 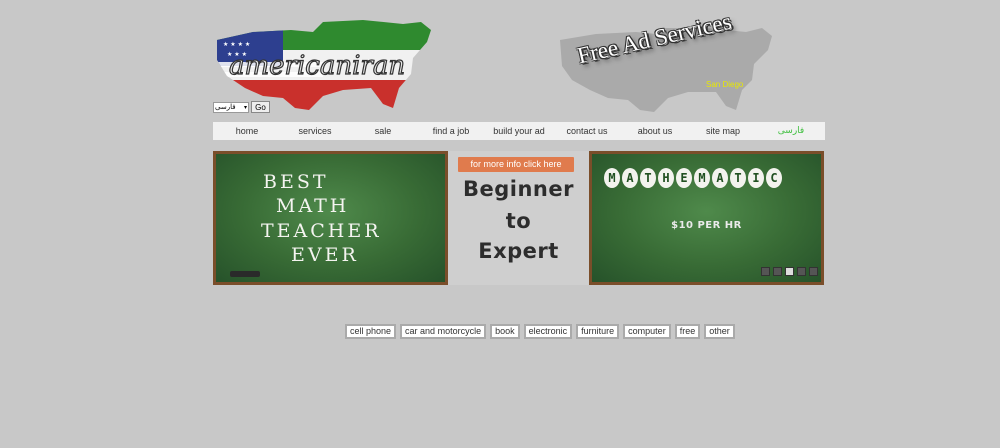 What do you see at coordinates (719, 331) in the screenshot?
I see `category-other: other` at bounding box center [719, 331].